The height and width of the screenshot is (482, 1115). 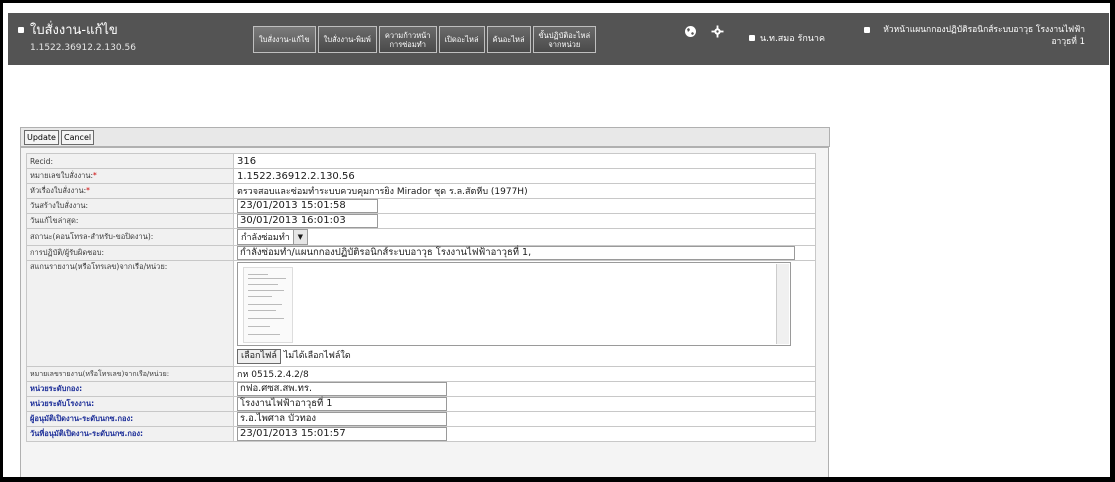 What do you see at coordinates (268, 305) in the screenshot?
I see `document-thumbnail` at bounding box center [268, 305].